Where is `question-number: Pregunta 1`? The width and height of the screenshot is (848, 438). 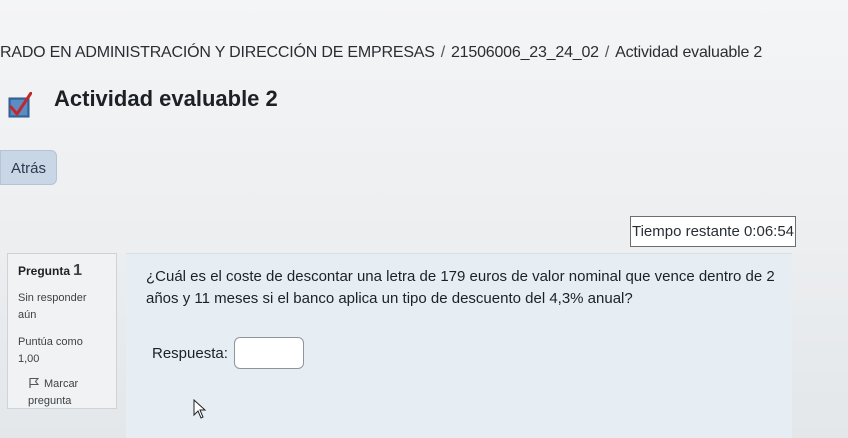
question-number: Pregunta 1 is located at coordinates (62, 271).